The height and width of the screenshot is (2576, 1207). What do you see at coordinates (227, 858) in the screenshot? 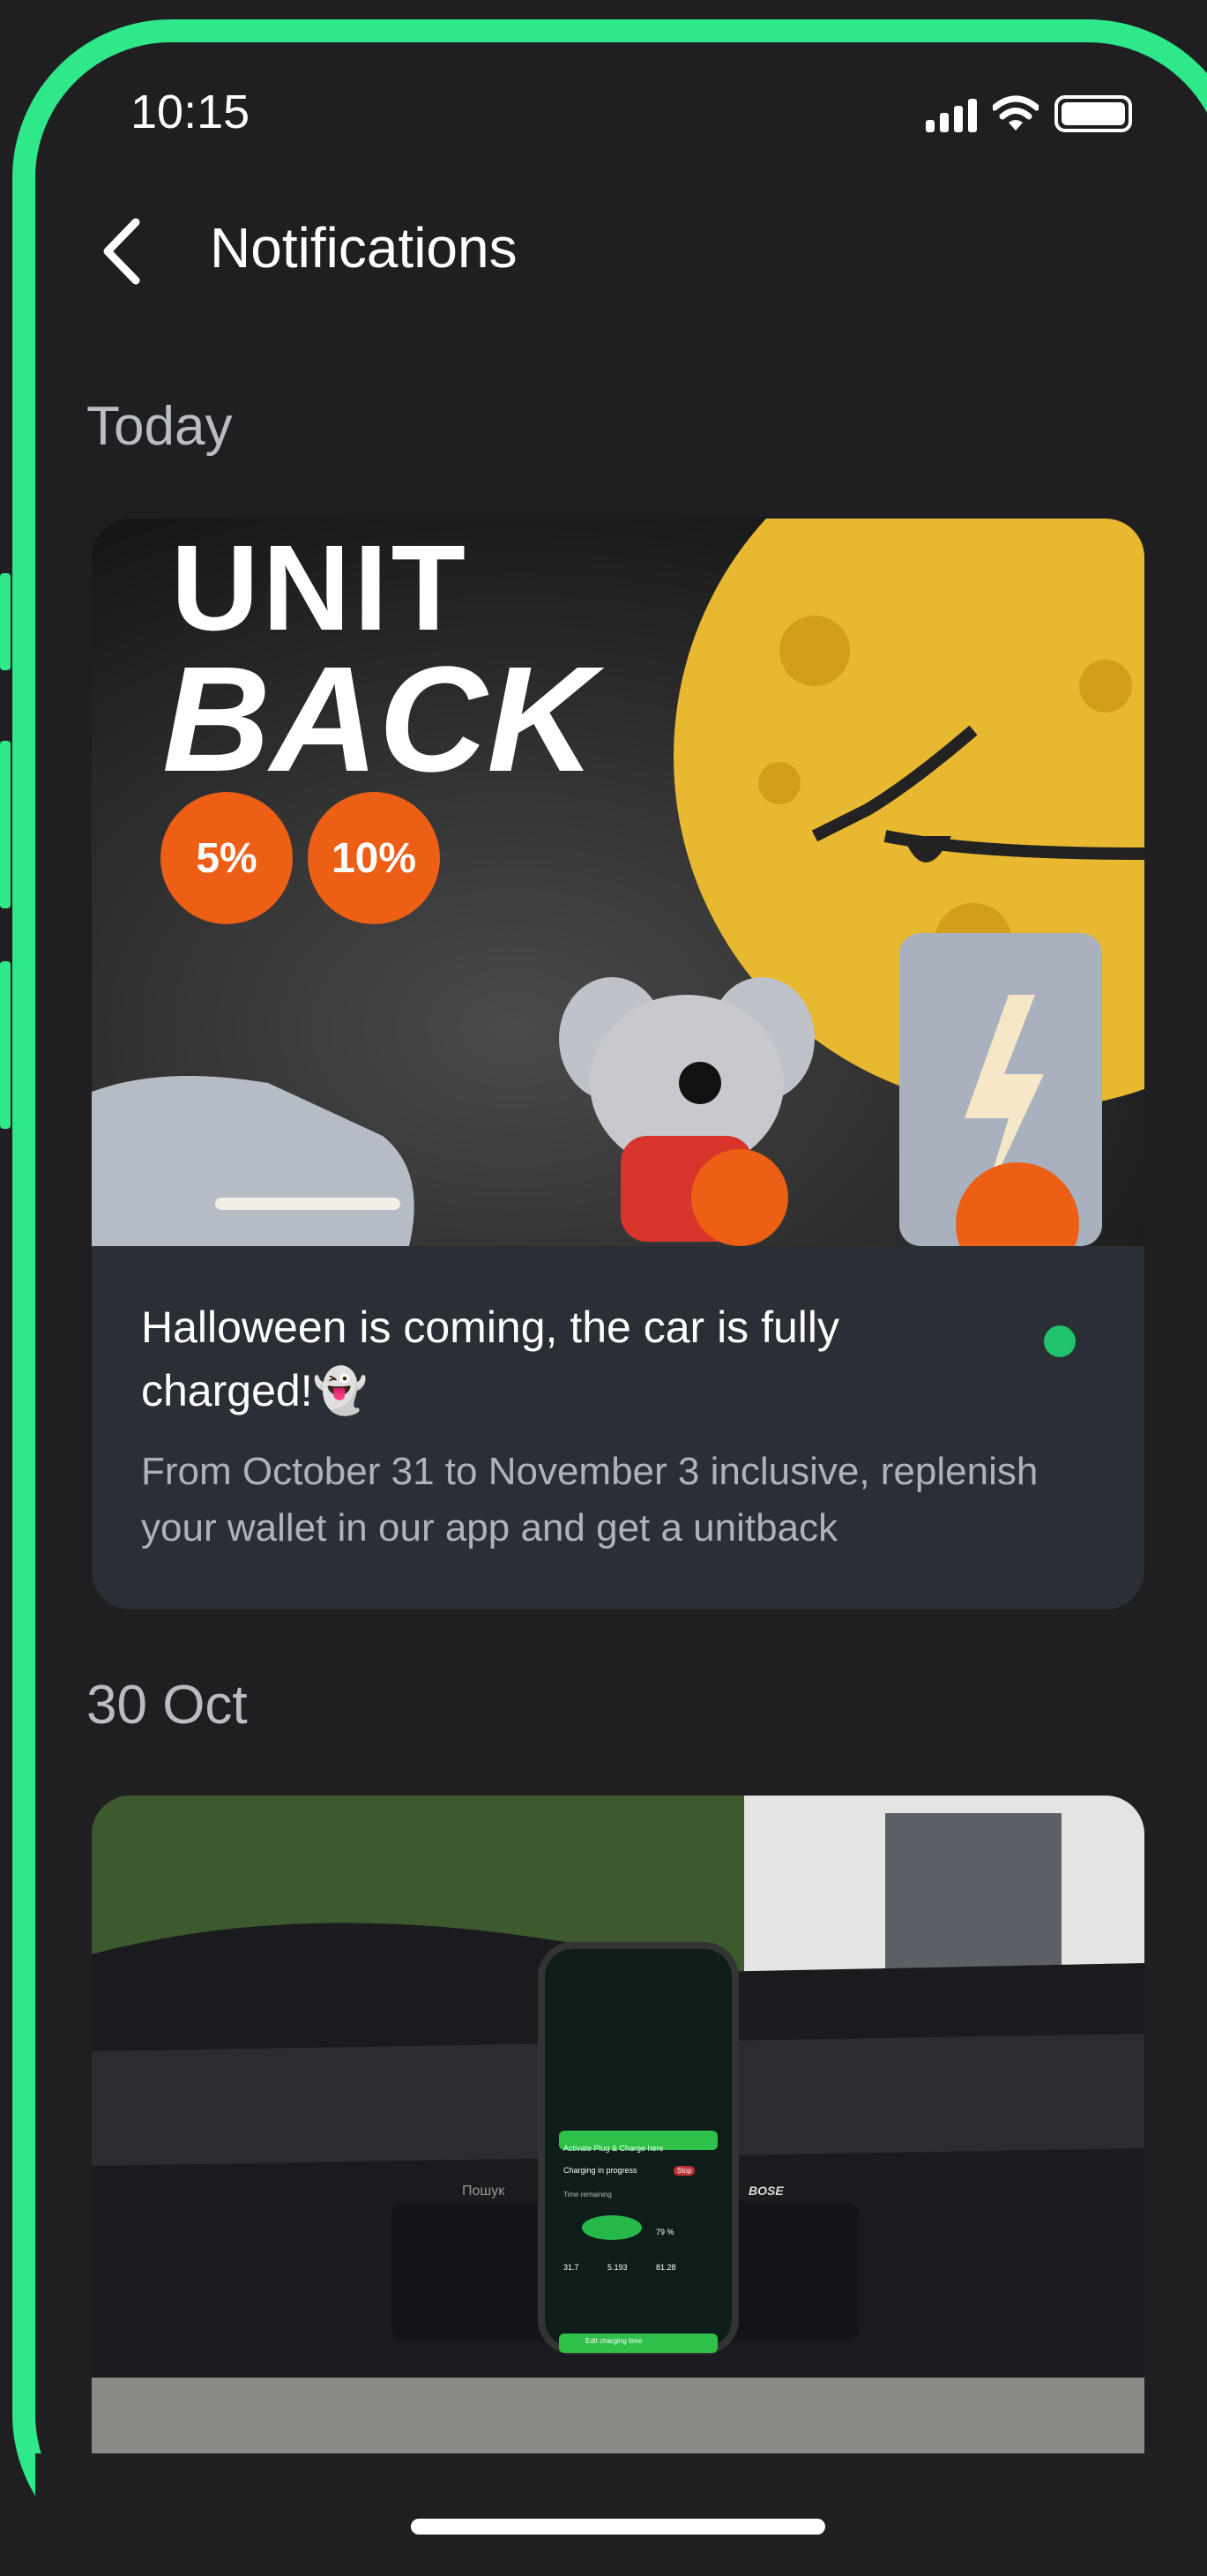
I see `banner-pill-5: 5%` at bounding box center [227, 858].